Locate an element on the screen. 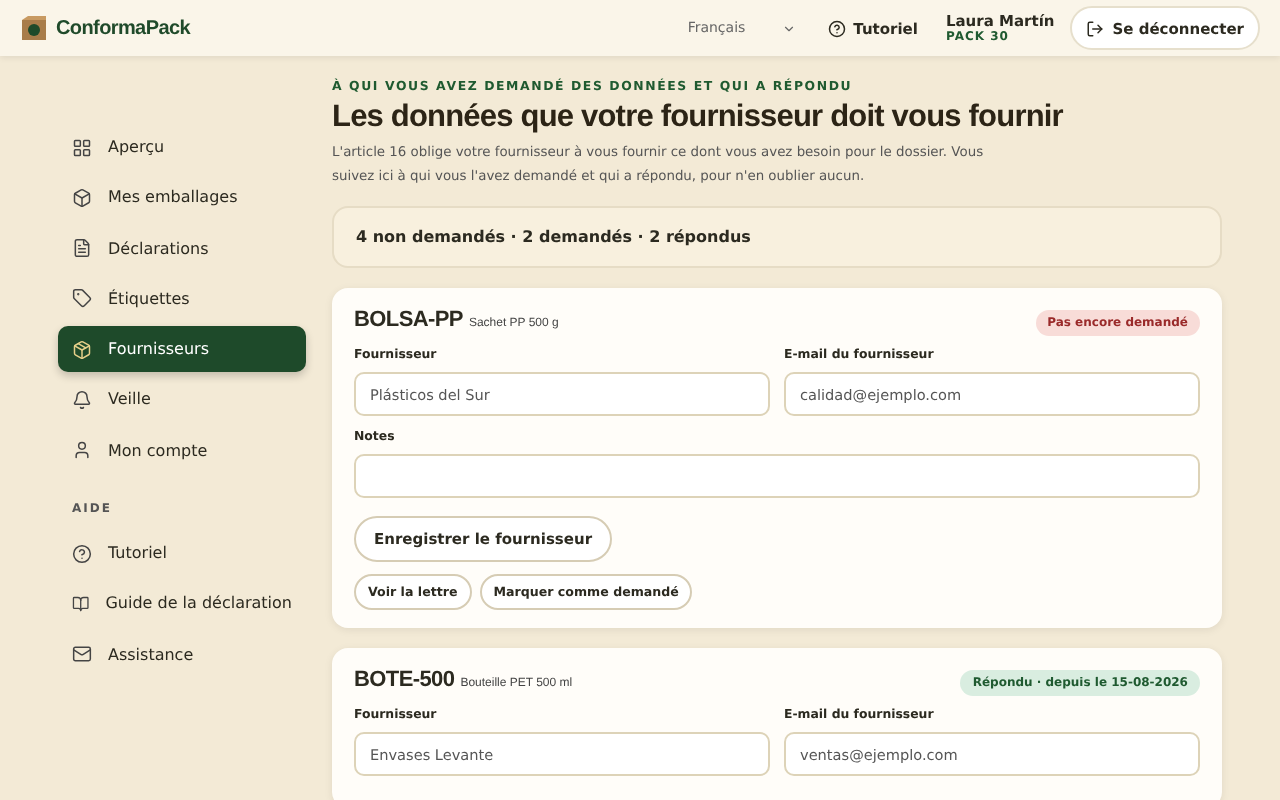  document-icon is located at coordinates (82, 248).